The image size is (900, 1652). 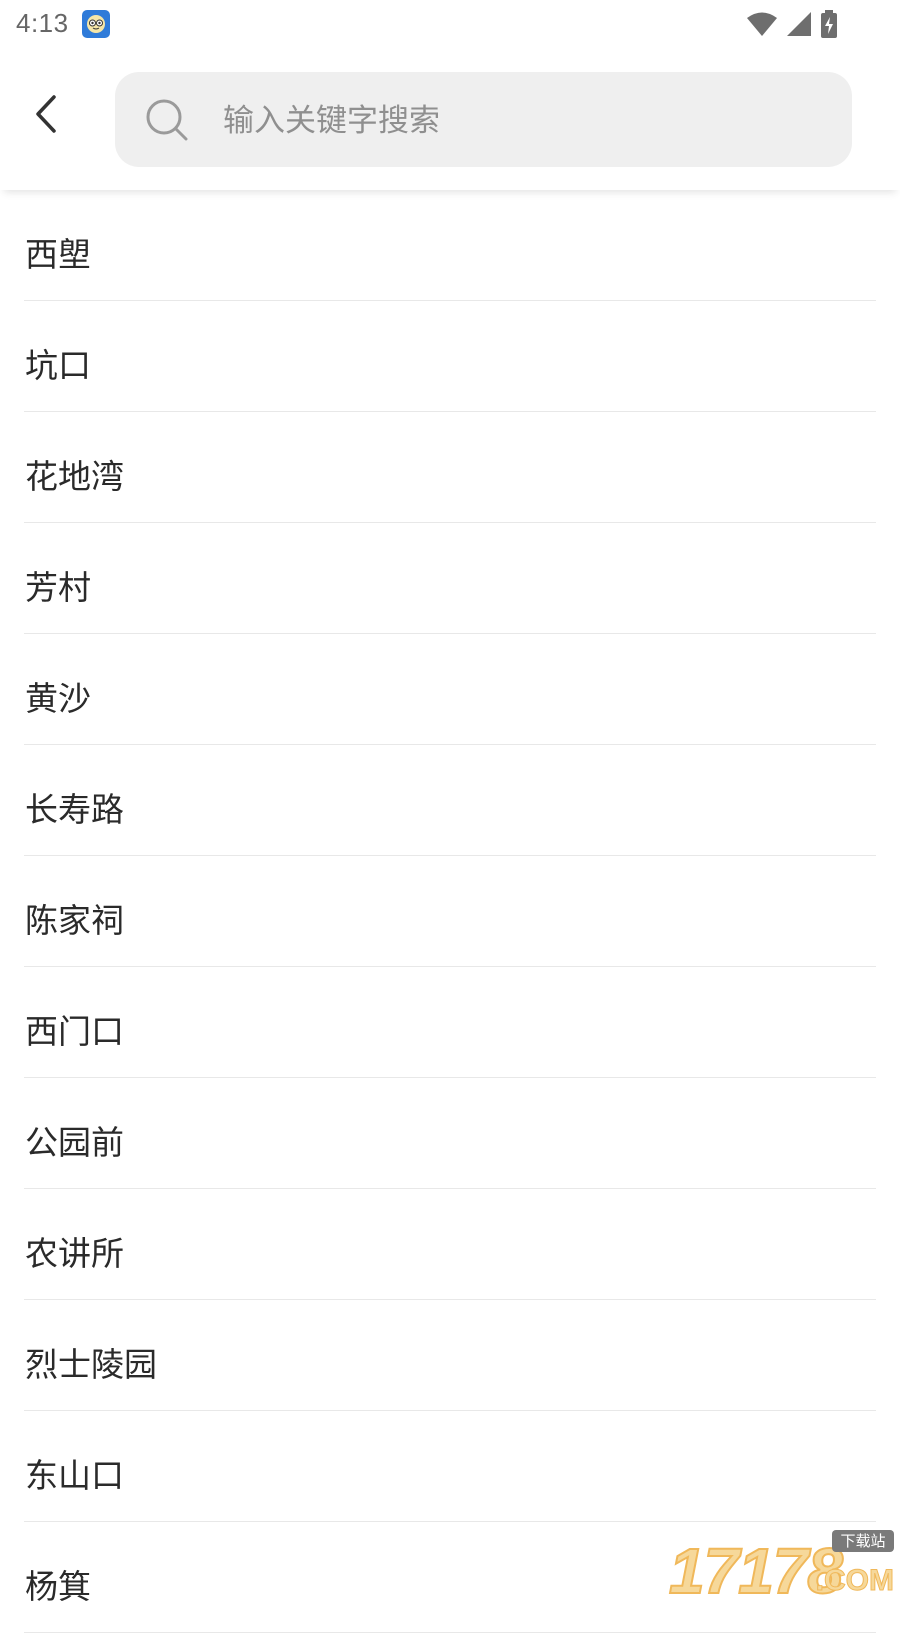 I want to click on station-item: 农讲所, so click(x=450, y=1244).